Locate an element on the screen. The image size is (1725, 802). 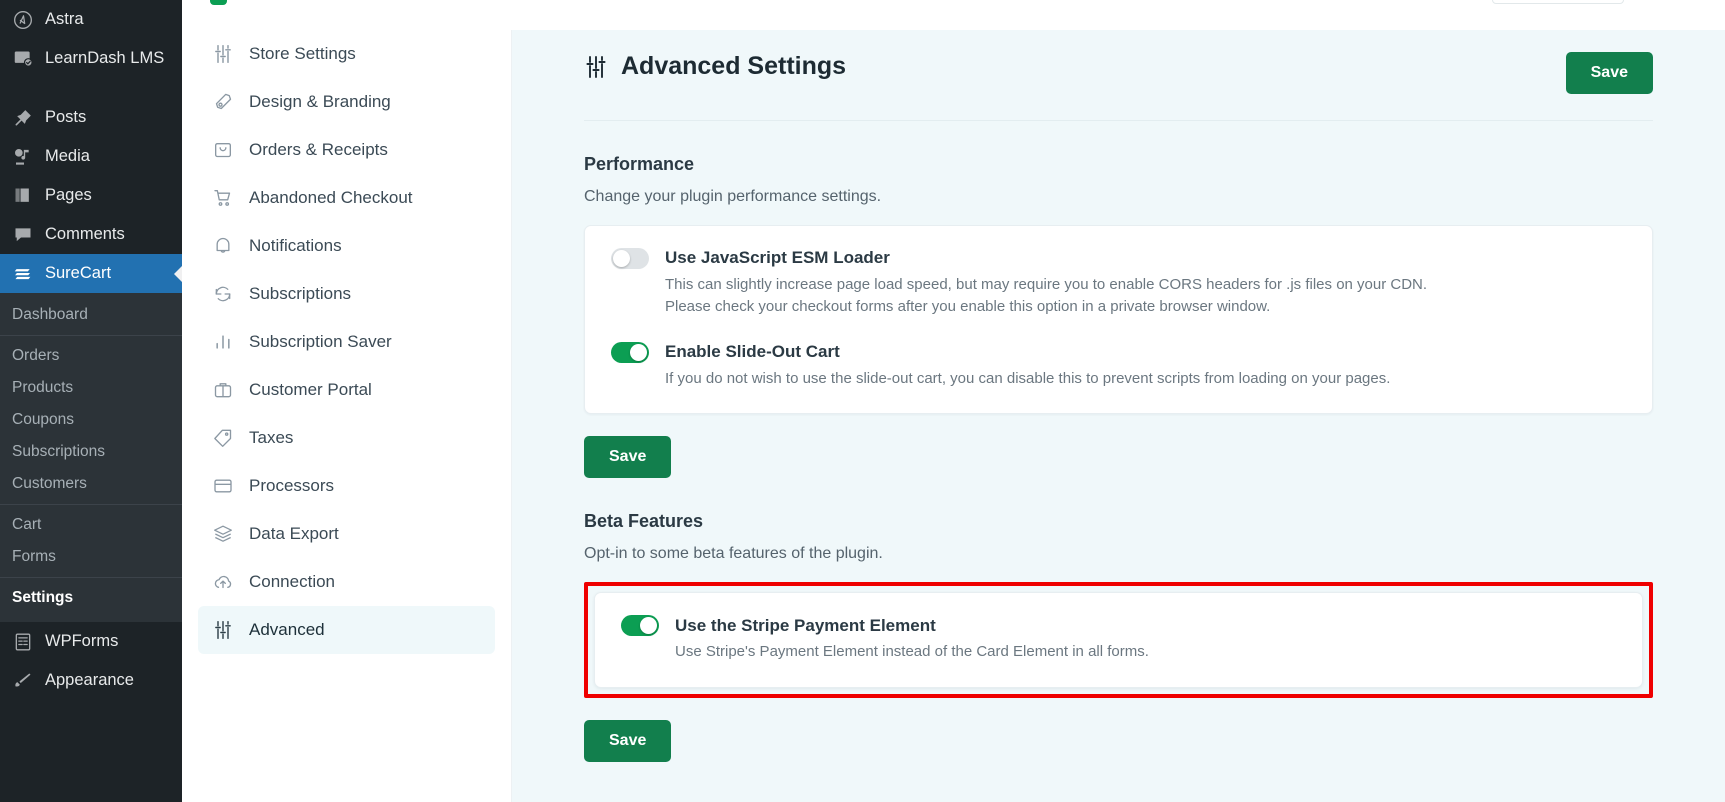
surecart-icon is located at coordinates (23, 274).